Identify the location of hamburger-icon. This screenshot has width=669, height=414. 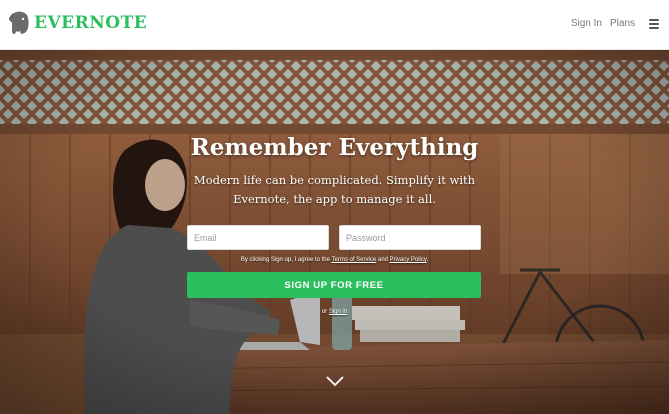
(654, 23).